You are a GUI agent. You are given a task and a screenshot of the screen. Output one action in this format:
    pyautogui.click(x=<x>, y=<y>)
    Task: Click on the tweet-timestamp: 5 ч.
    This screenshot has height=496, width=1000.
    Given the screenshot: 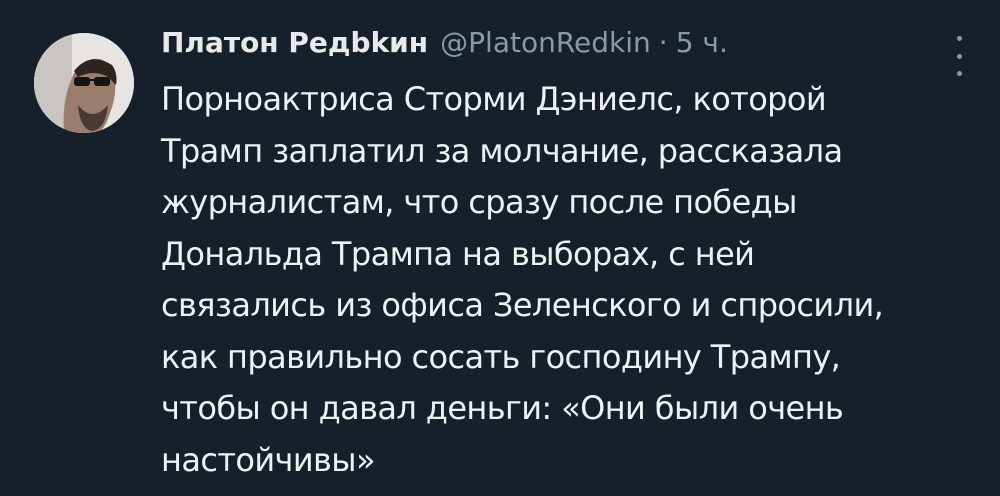 What is the action you would take?
    pyautogui.click(x=702, y=42)
    